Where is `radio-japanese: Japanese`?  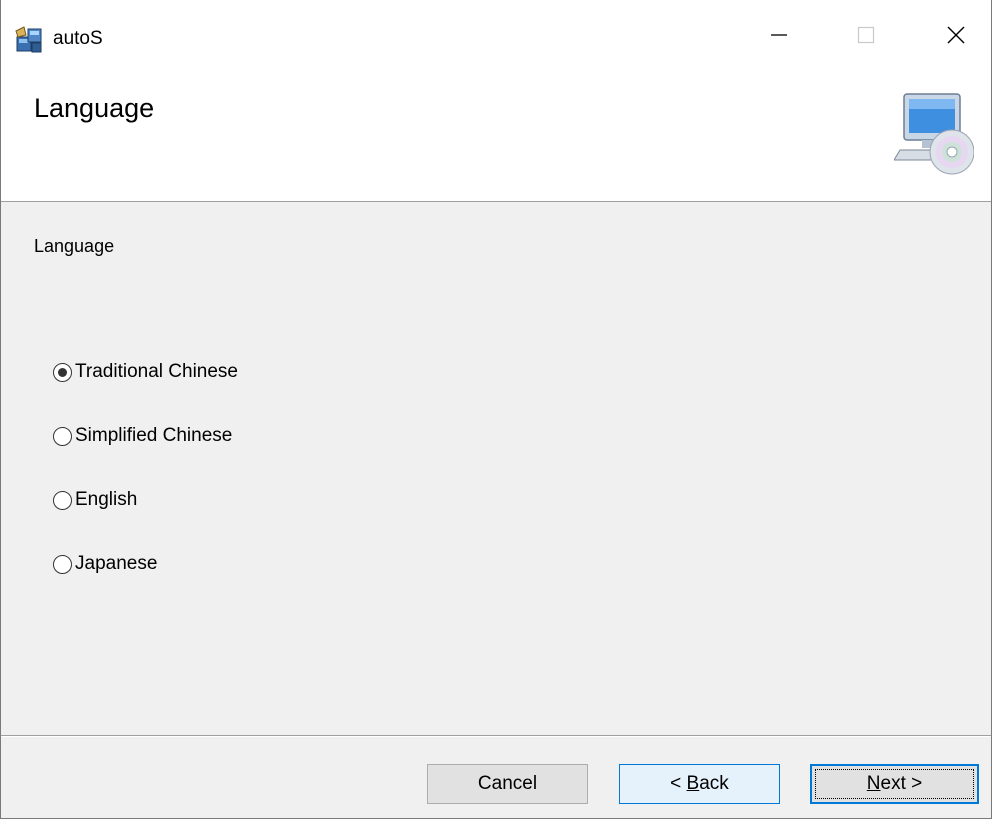
radio-japanese: Japanese is located at coordinates (105, 564).